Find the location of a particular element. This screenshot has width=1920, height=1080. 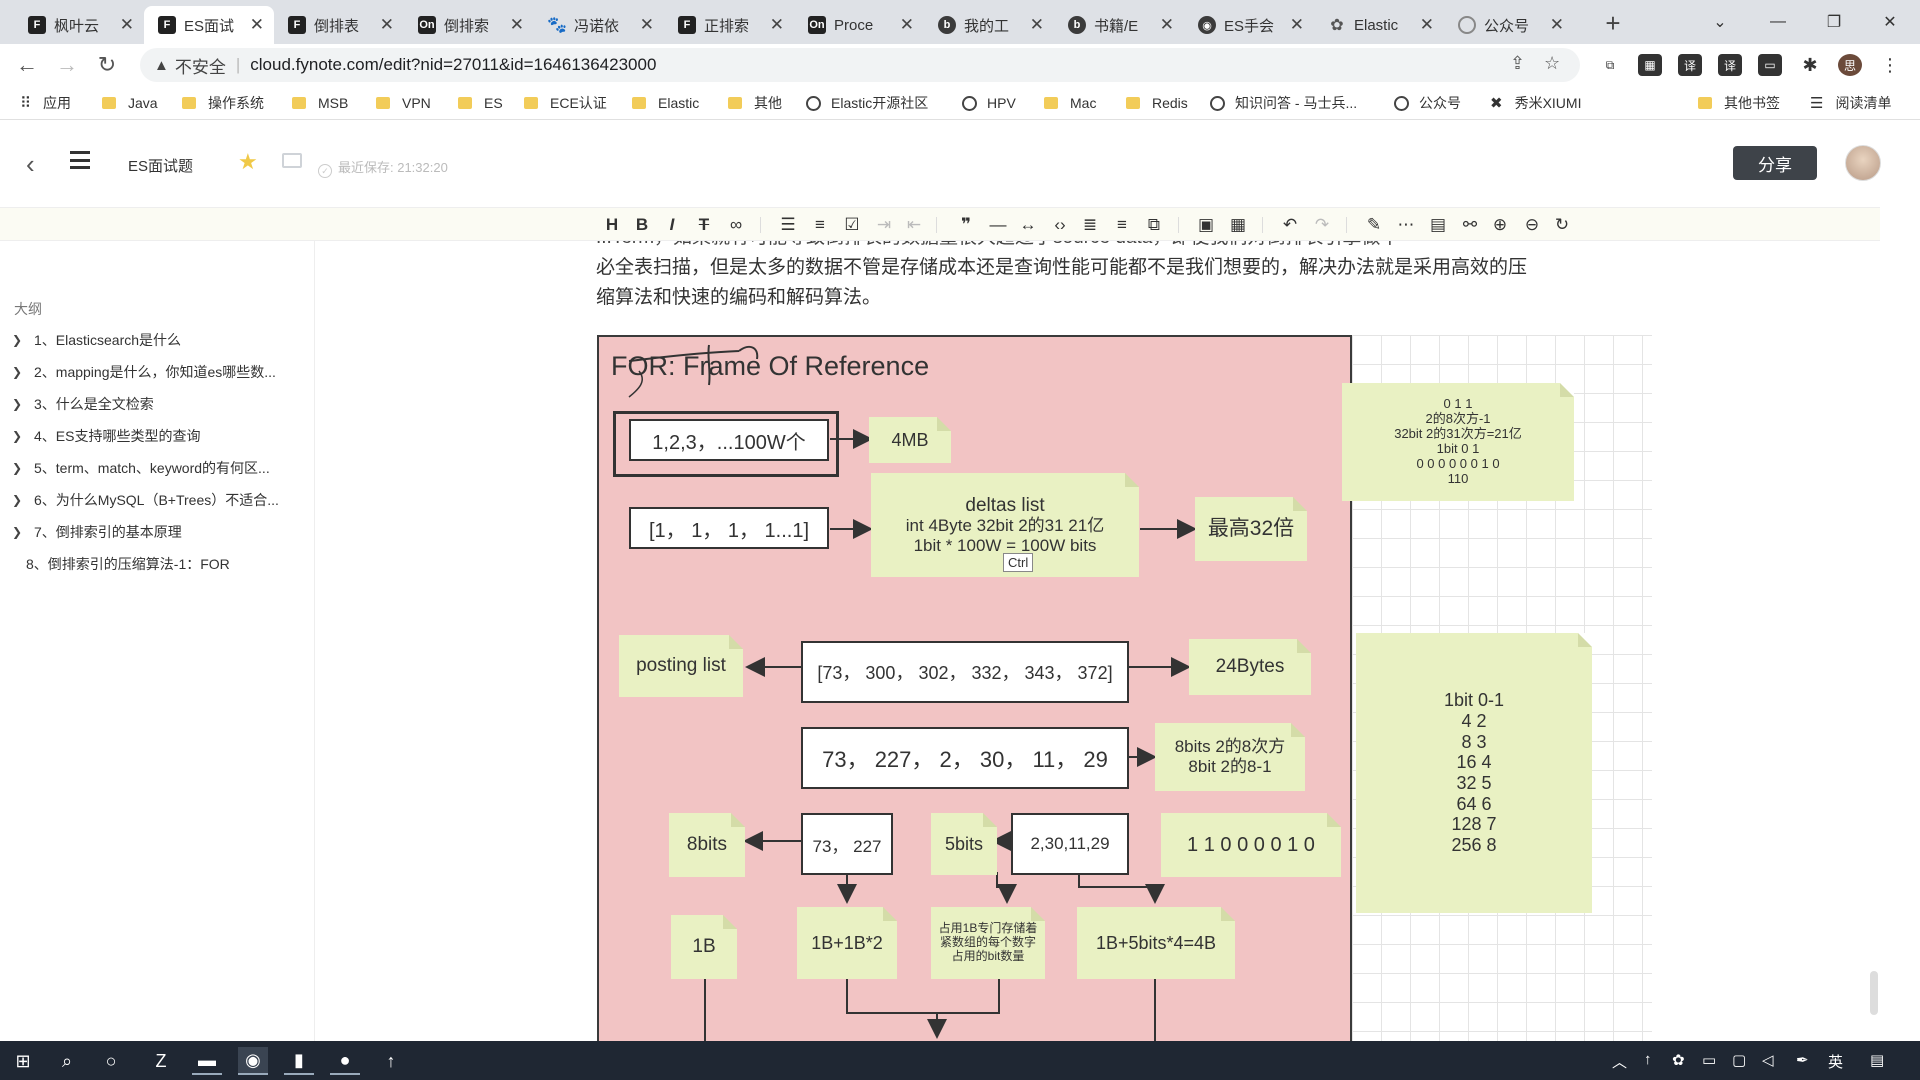

bookmark-folder: 其他书签 is located at coordinates (1739, 103).